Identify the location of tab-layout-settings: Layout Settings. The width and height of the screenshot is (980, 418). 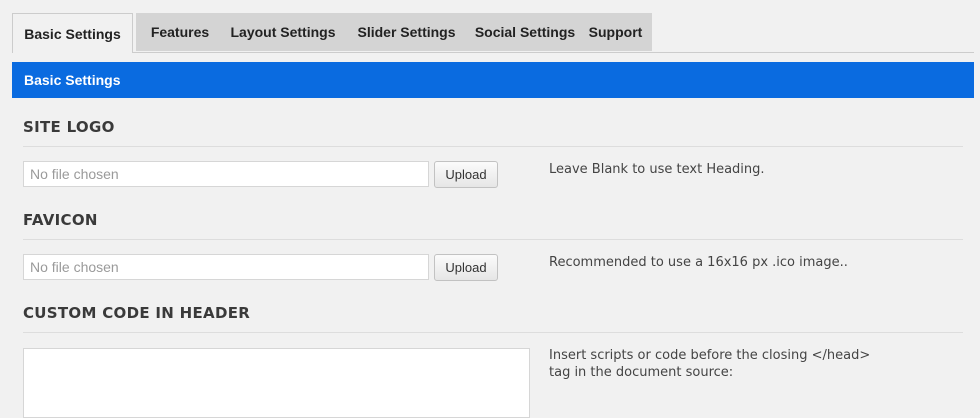
(283, 32).